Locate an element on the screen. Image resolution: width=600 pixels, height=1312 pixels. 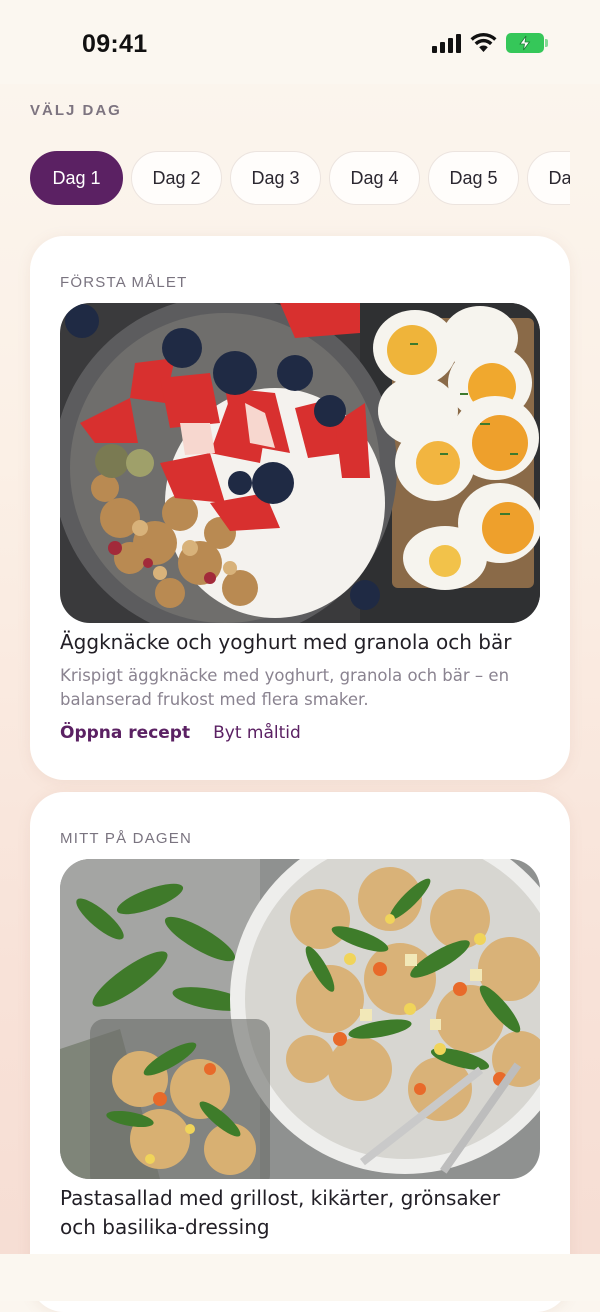
battery-charging-icon is located at coordinates (527, 43).